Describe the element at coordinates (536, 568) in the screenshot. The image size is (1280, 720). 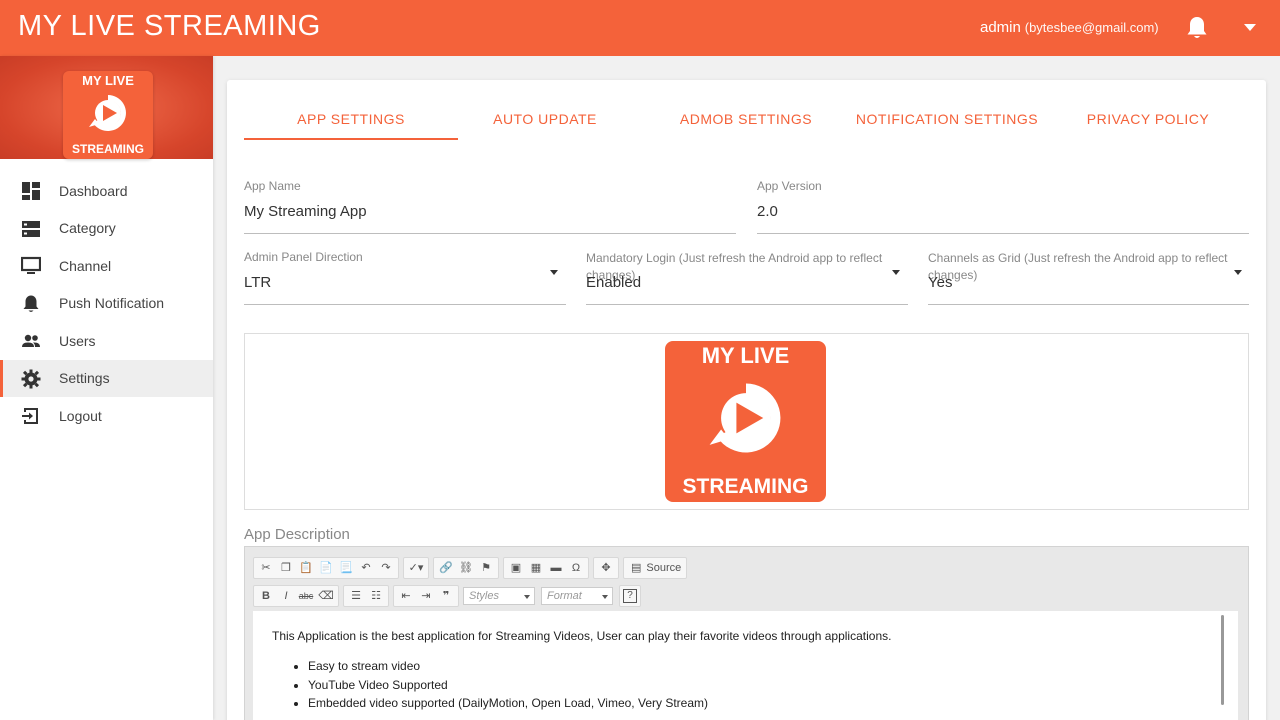
I see `table-icon: ▦` at that location.